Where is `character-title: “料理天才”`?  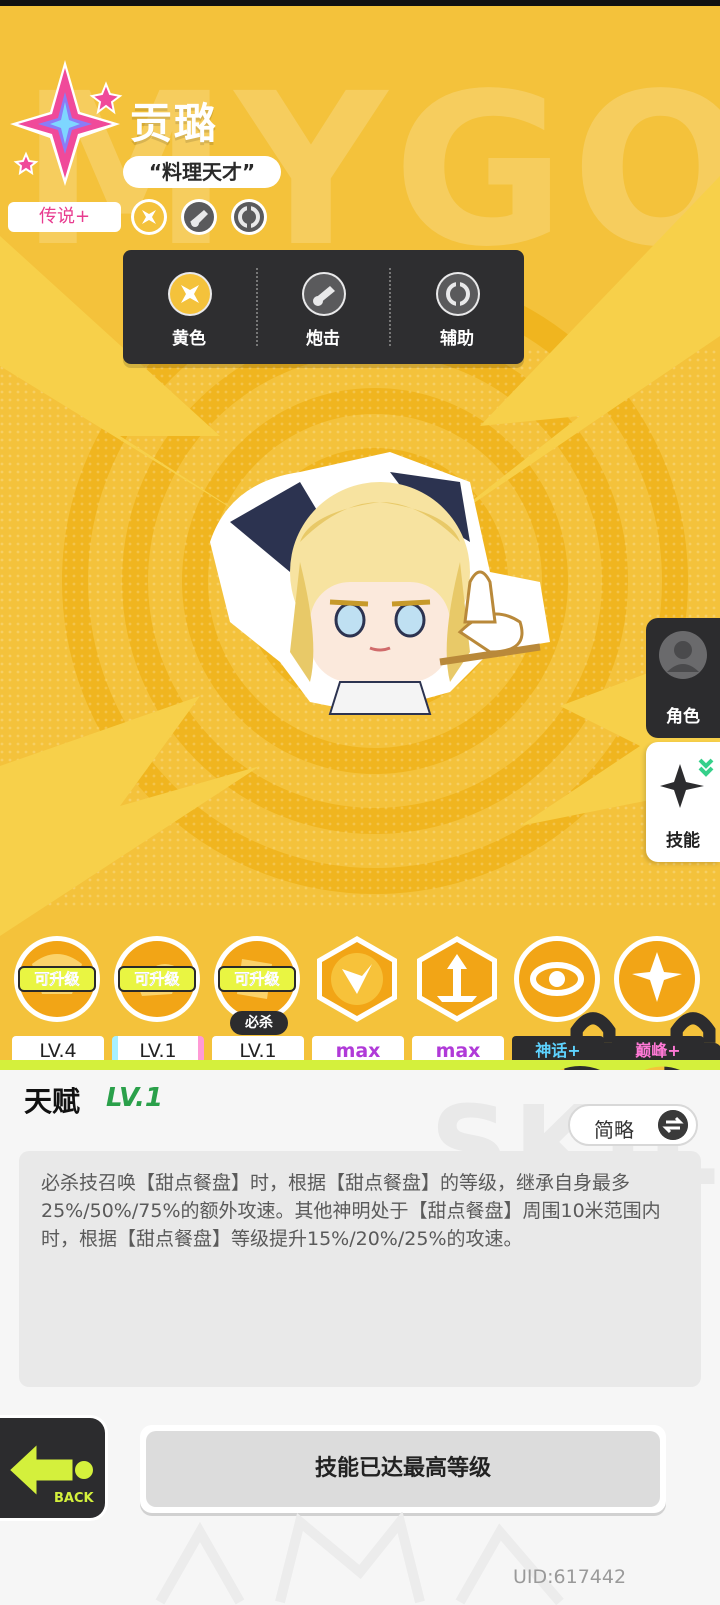 character-title: “料理天才” is located at coordinates (202, 172).